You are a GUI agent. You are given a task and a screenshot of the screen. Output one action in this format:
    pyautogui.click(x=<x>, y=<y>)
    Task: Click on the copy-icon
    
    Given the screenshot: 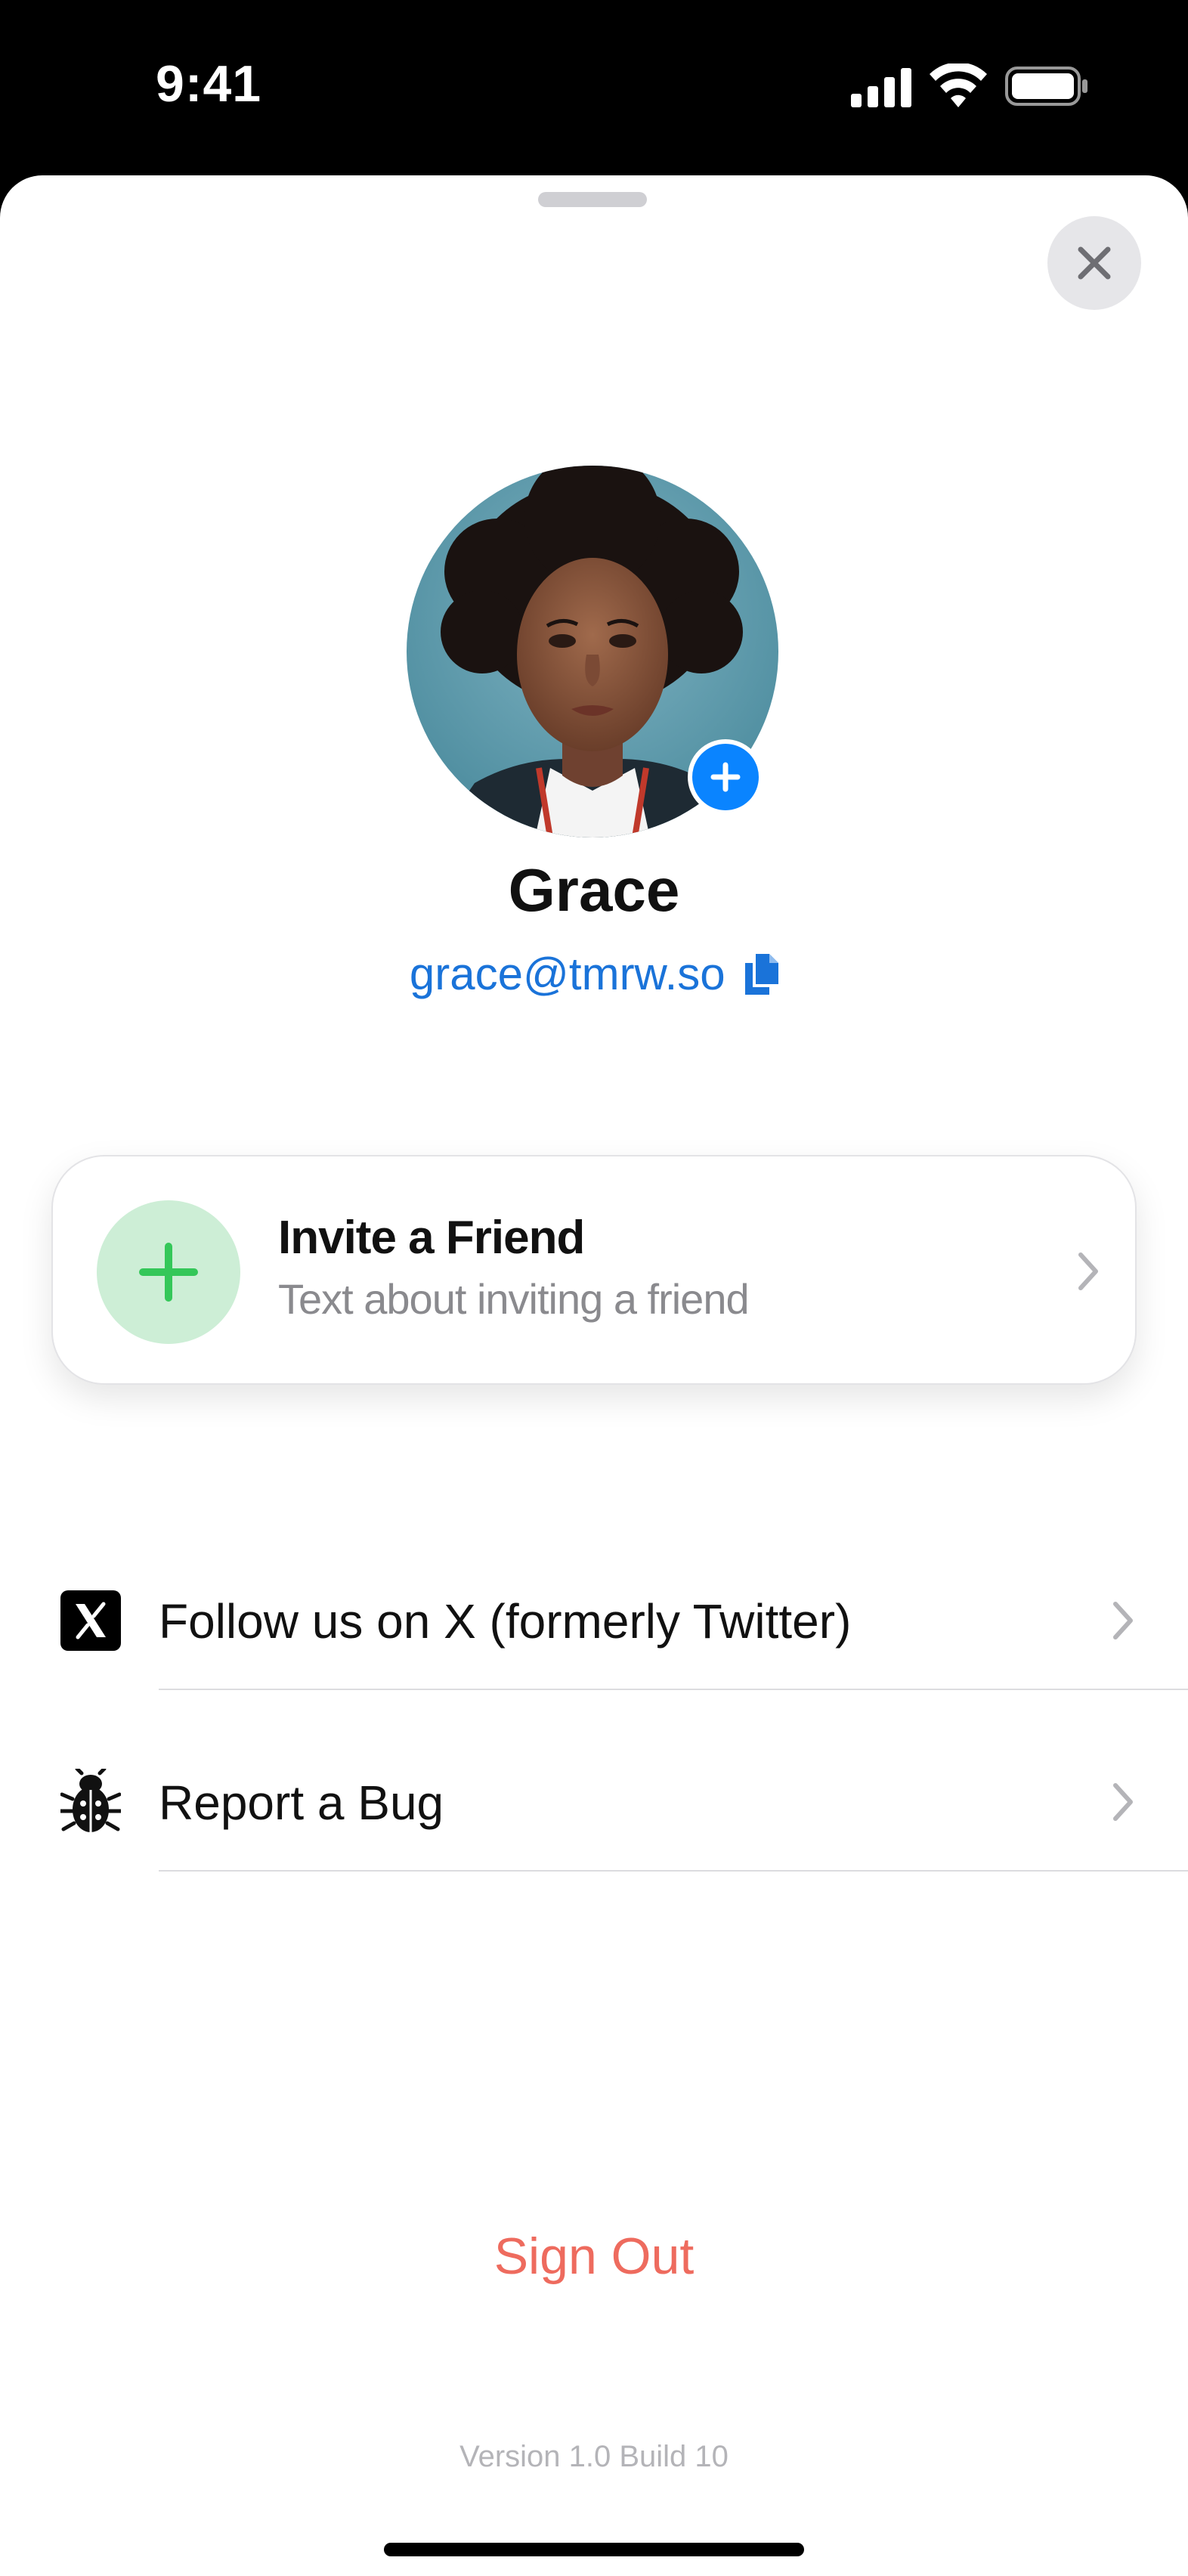 What is the action you would take?
    pyautogui.click(x=762, y=974)
    